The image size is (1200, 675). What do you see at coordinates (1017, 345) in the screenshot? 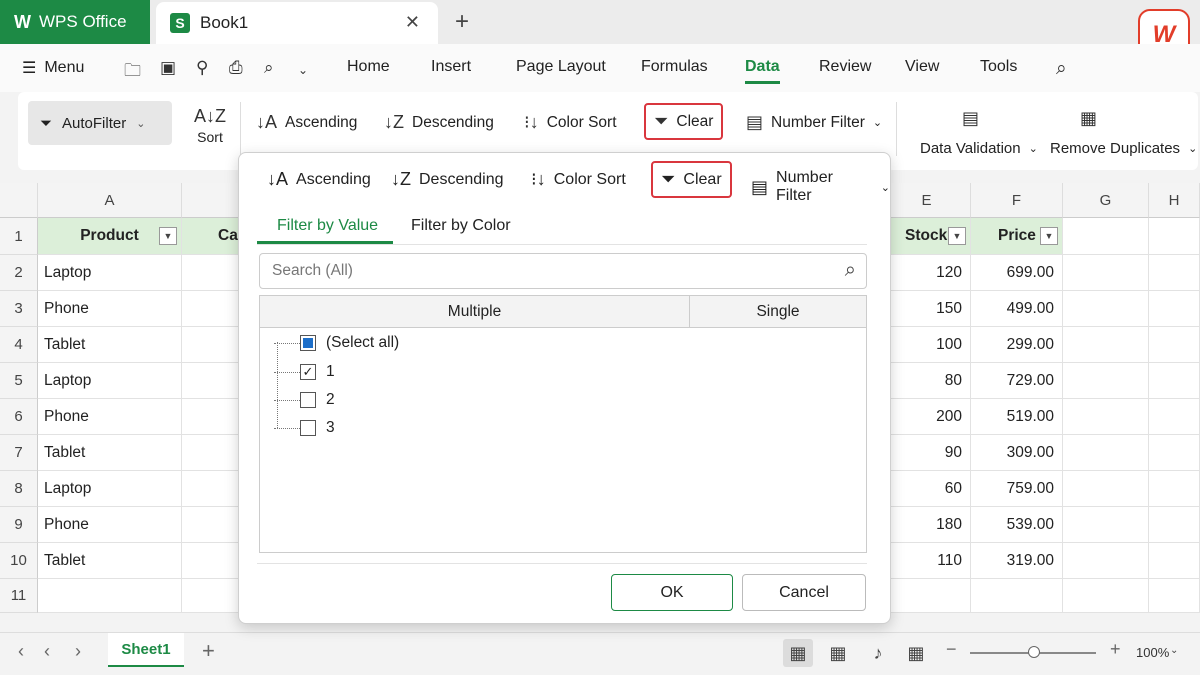
I see `cell-price: 299.00` at bounding box center [1017, 345].